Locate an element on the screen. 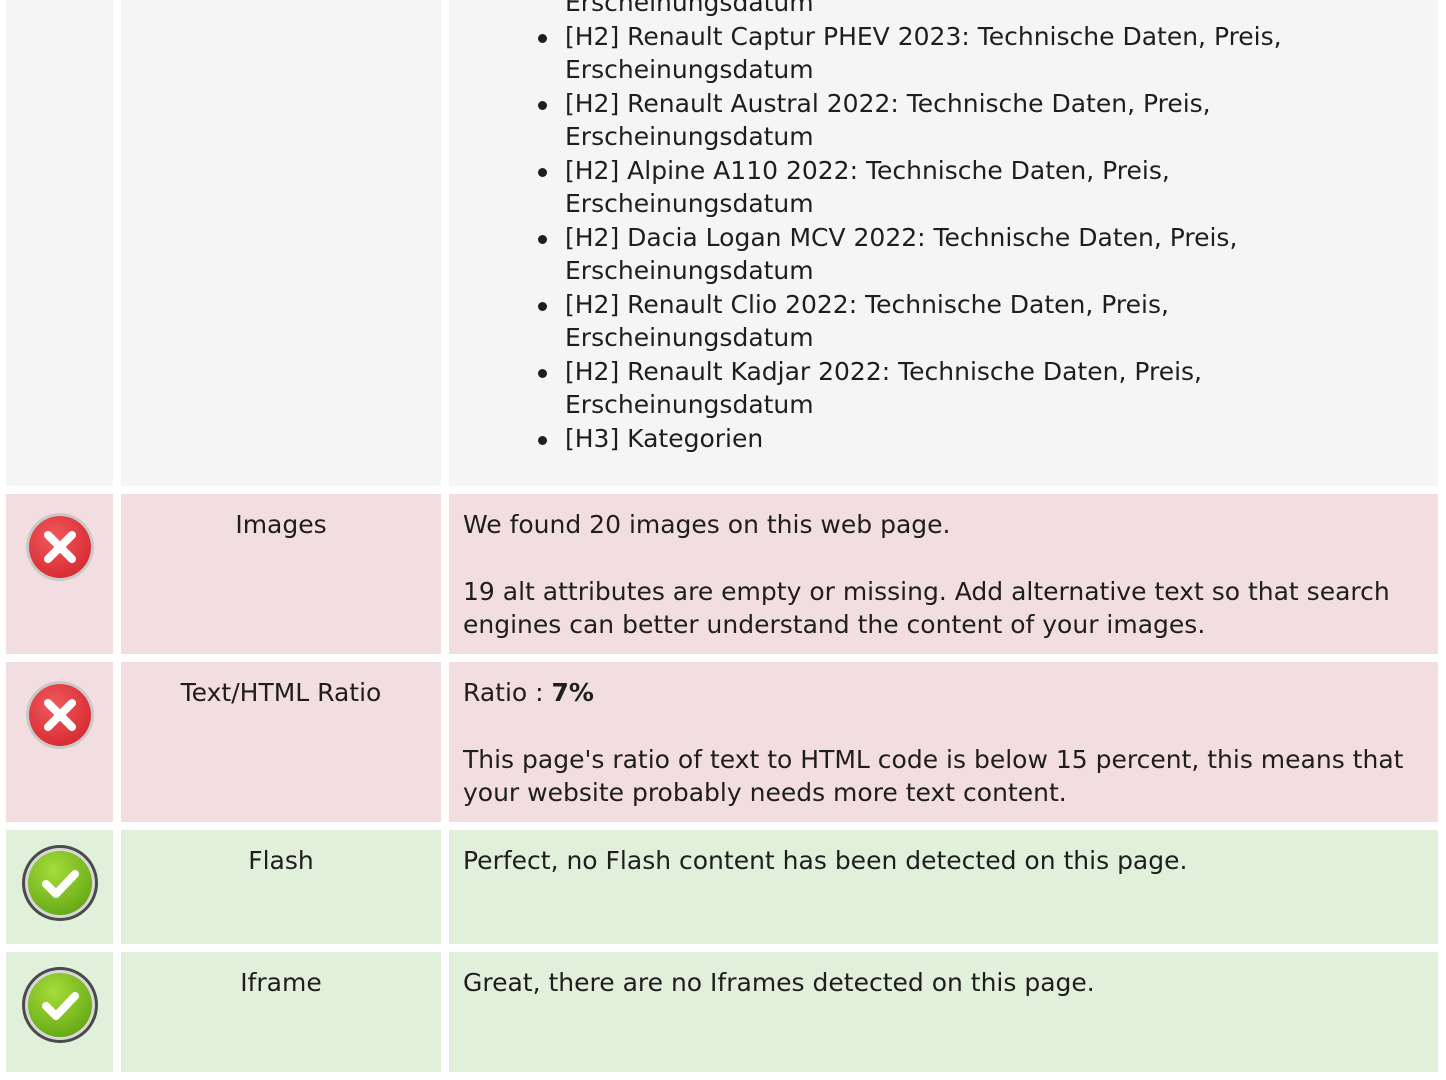 The width and height of the screenshot is (1446, 1080). images-summary: We found 20 images on this web page. is located at coordinates (707, 524).